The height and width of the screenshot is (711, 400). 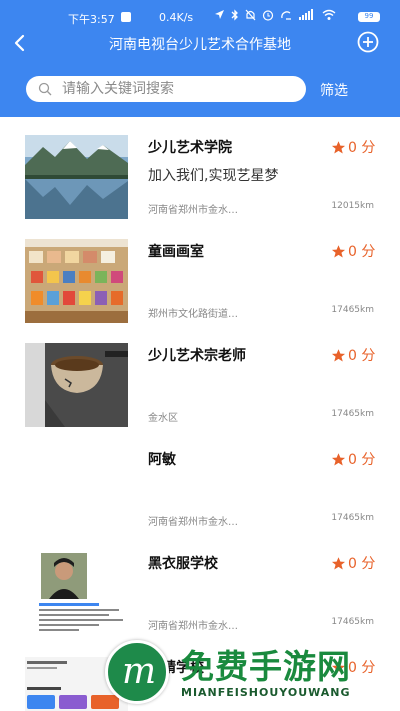 I want to click on bluetooth-icon, so click(x=235, y=16).